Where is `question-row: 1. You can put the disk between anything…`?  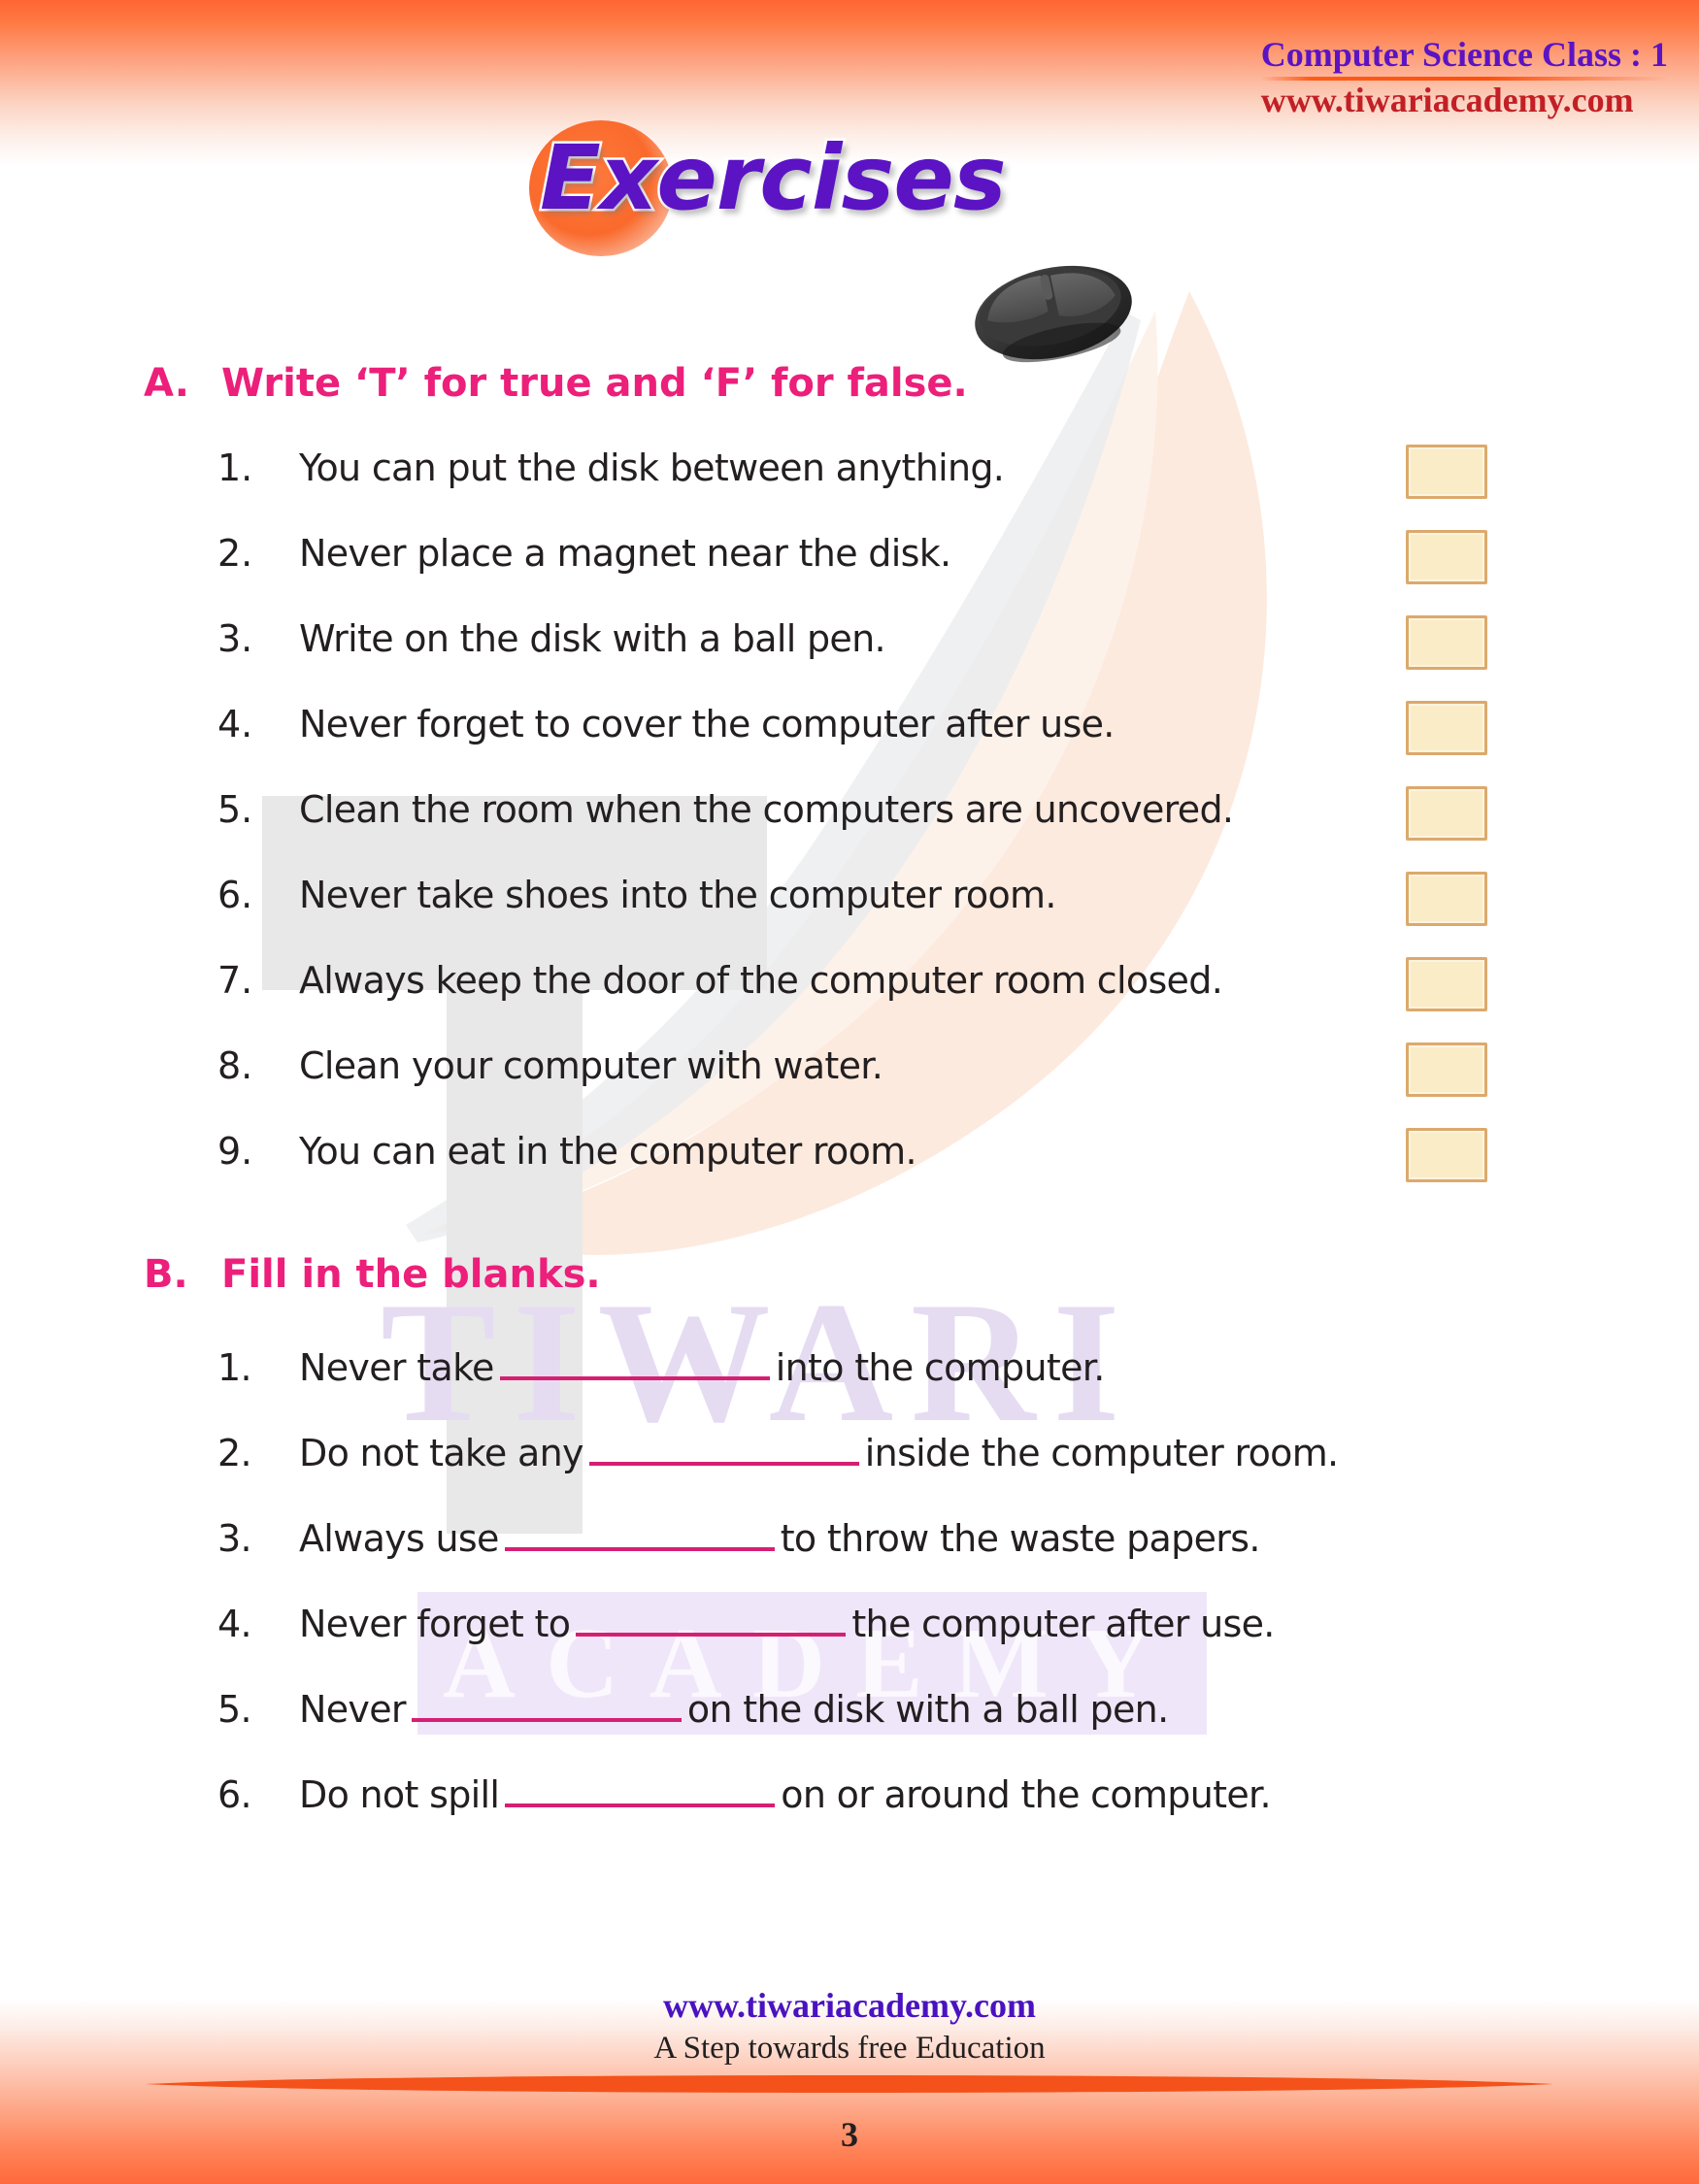
question-row: 1. You can put the disk between anything… is located at coordinates (848, 476).